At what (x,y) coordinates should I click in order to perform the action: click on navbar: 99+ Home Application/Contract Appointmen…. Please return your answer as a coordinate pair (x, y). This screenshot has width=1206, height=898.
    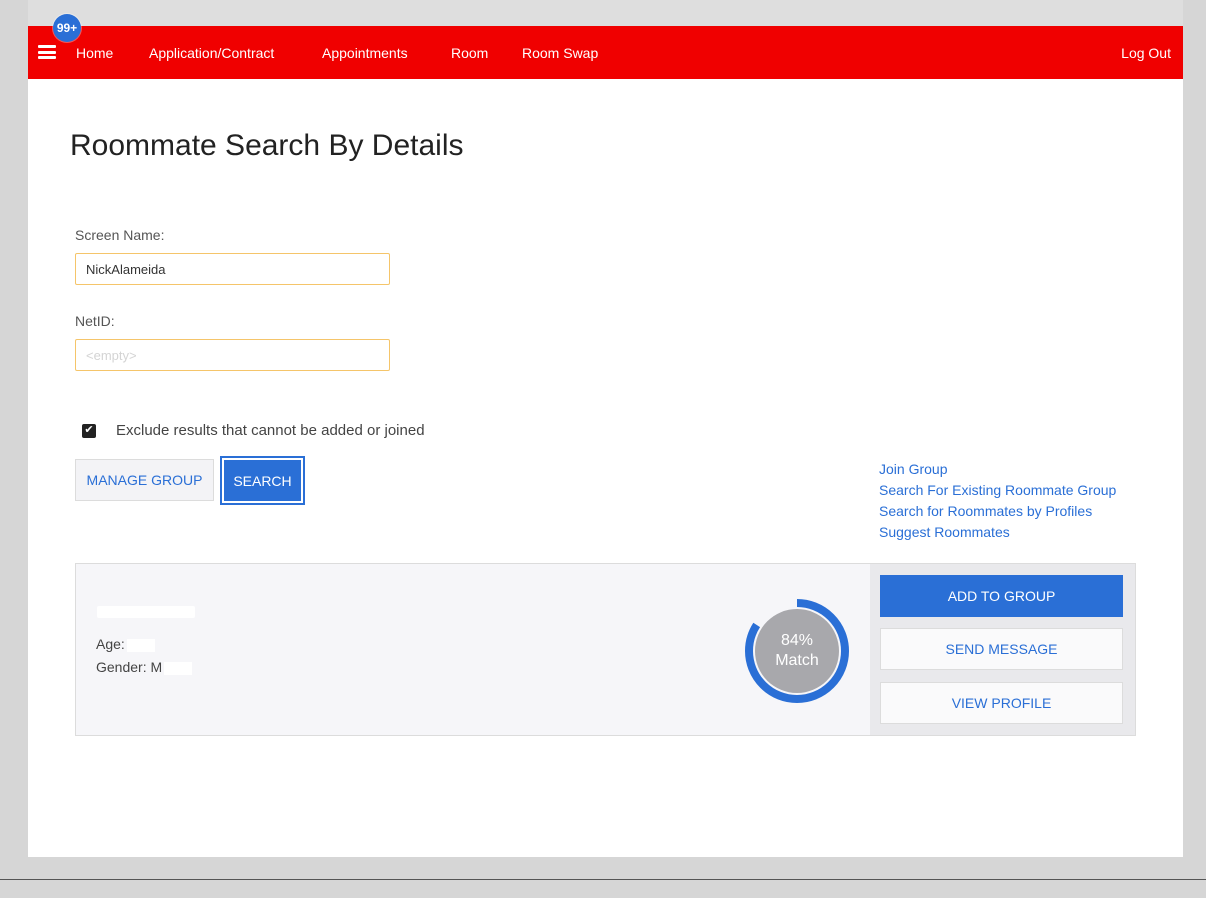
    Looking at the image, I should click on (605, 46).